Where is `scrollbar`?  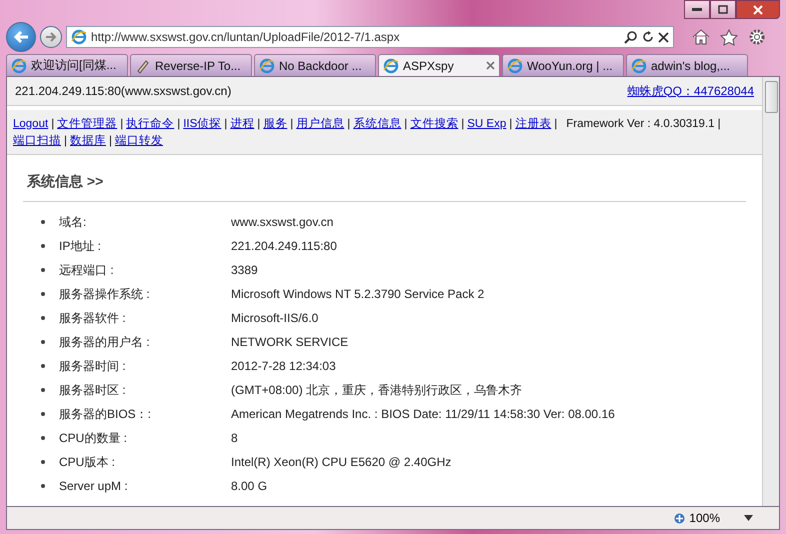 scrollbar is located at coordinates (770, 291).